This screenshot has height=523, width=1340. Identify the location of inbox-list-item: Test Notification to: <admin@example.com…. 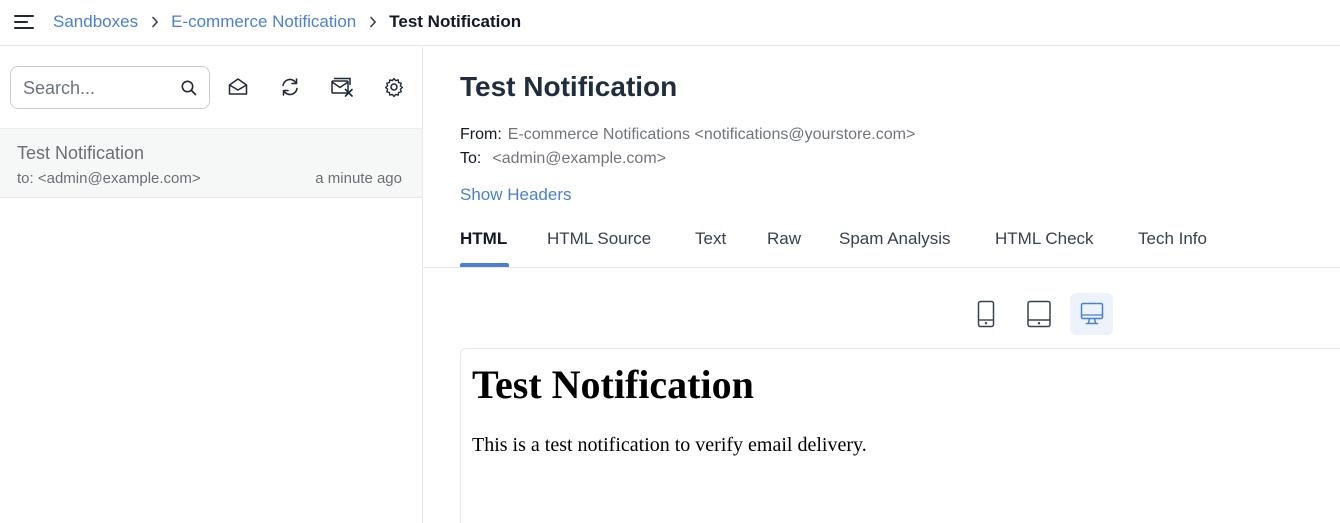
(211, 163).